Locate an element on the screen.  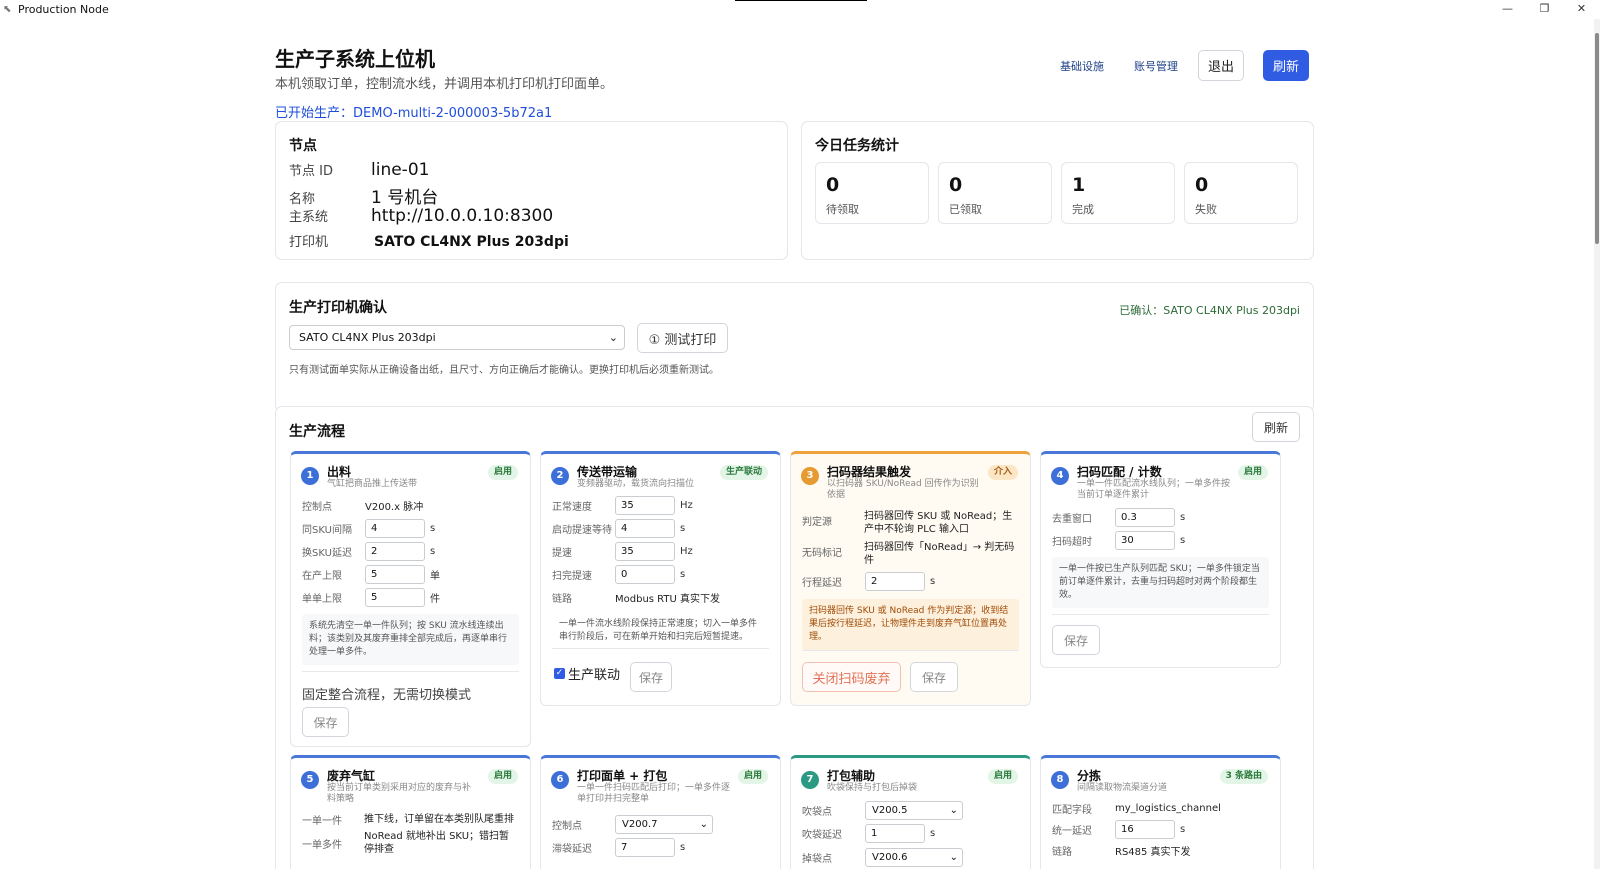
minimize-icon: — is located at coordinates (1507, 9).